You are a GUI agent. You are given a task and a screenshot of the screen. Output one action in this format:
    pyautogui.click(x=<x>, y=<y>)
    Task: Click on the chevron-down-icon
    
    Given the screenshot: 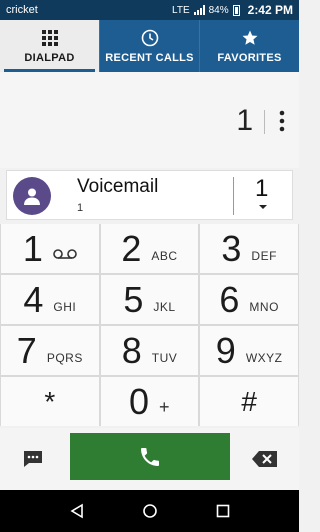 What is the action you would take?
    pyautogui.click(x=263, y=207)
    